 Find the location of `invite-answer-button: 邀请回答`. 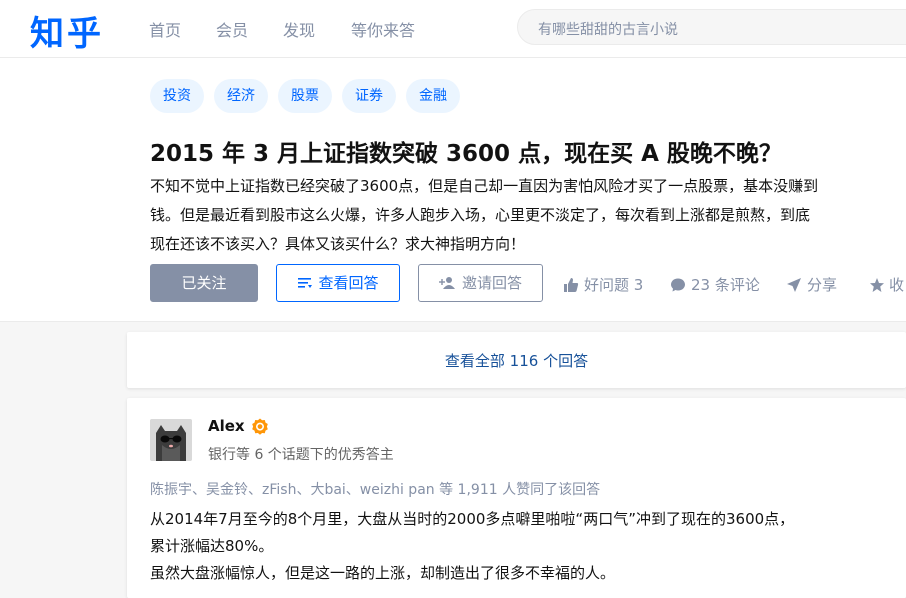

invite-answer-button: 邀请回答 is located at coordinates (480, 283).